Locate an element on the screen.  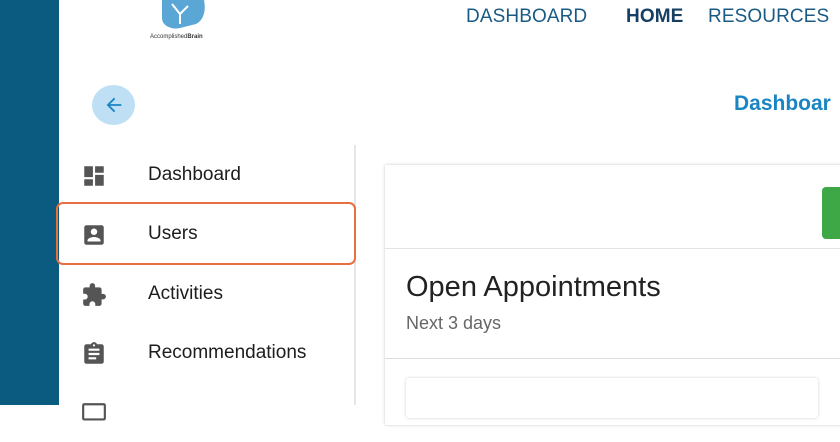
selection-highlight is located at coordinates (206, 233).